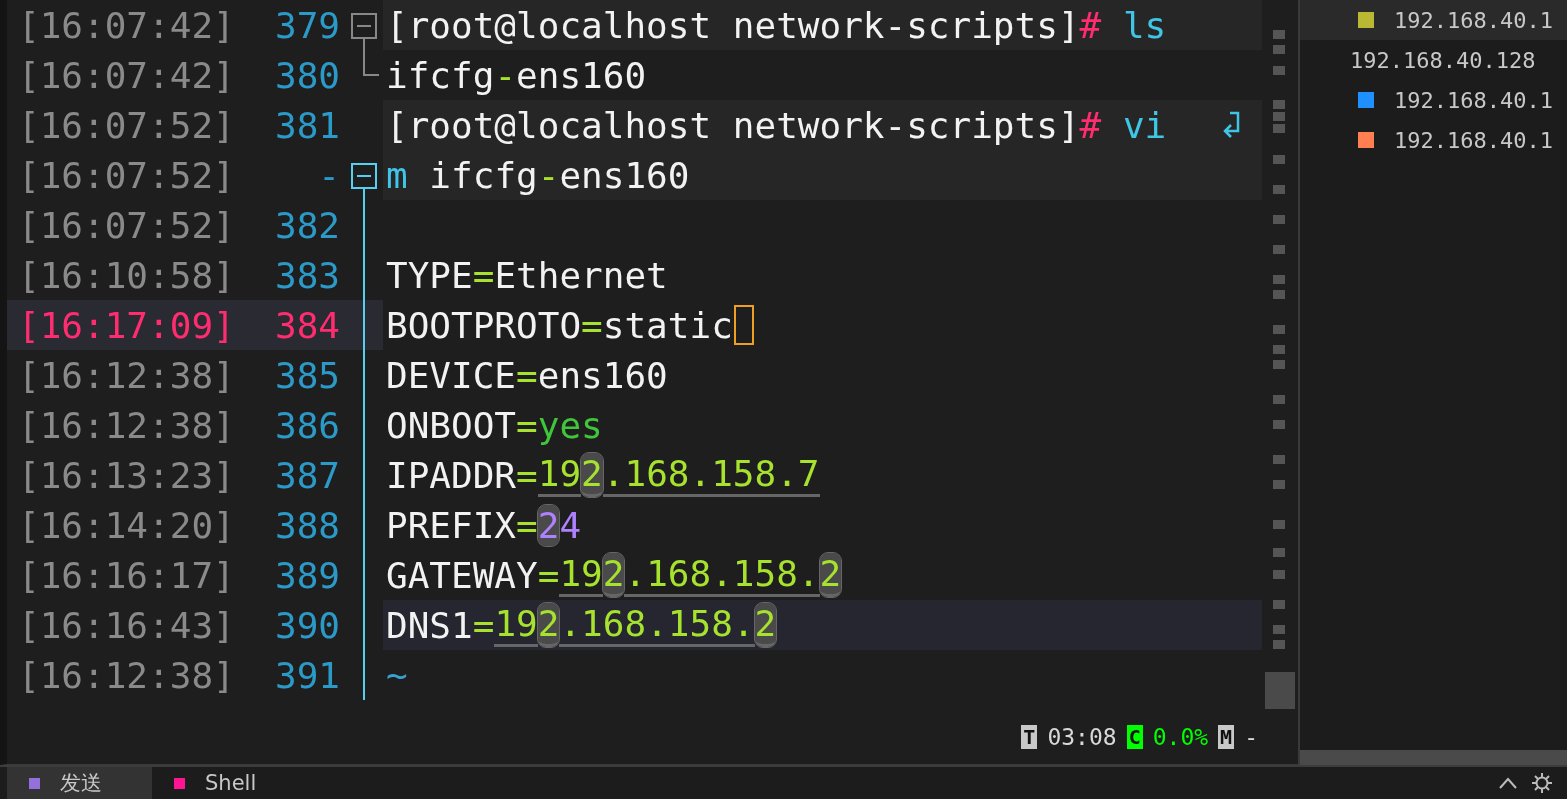 Image resolution: width=1567 pixels, height=799 pixels. Describe the element at coordinates (306, 25) in the screenshot. I see `line-number: 379` at that location.